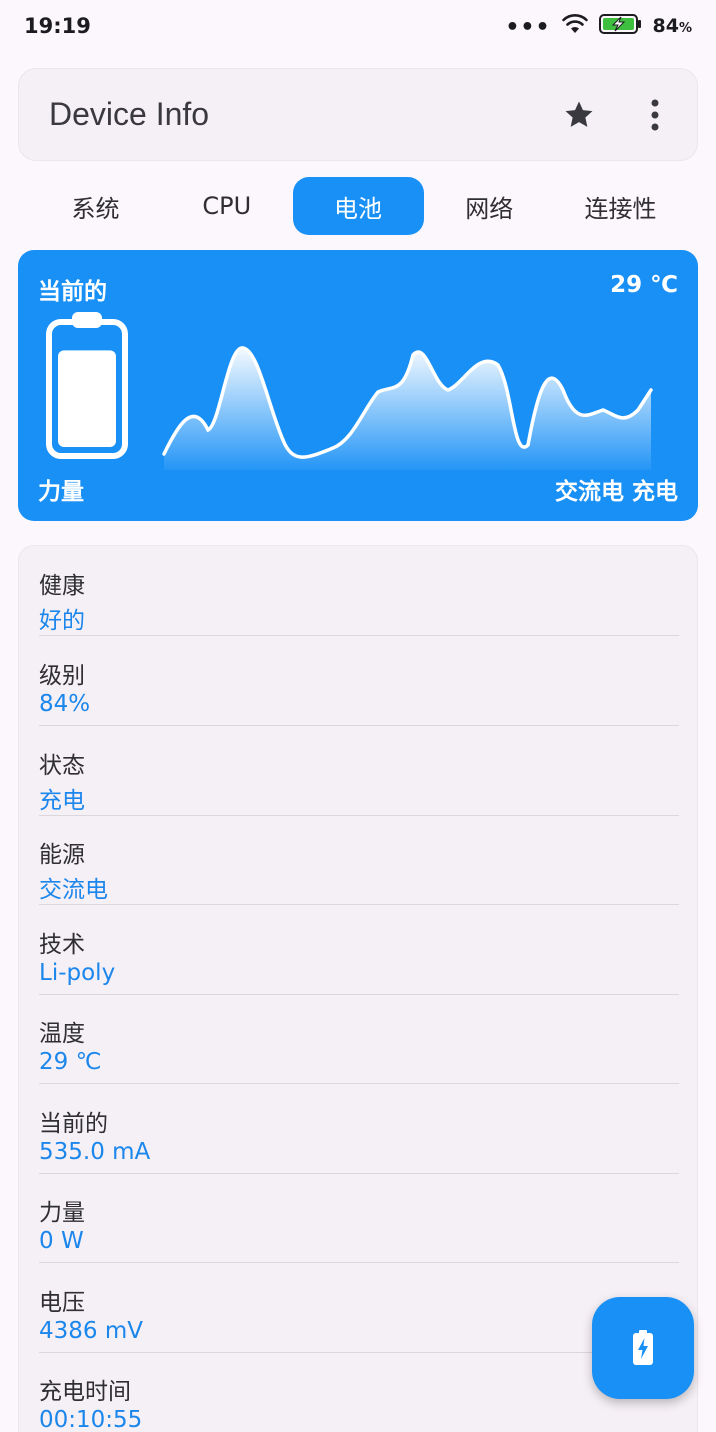  Describe the element at coordinates (70, 1062) in the screenshot. I see `info-value: 29 ℃` at that location.